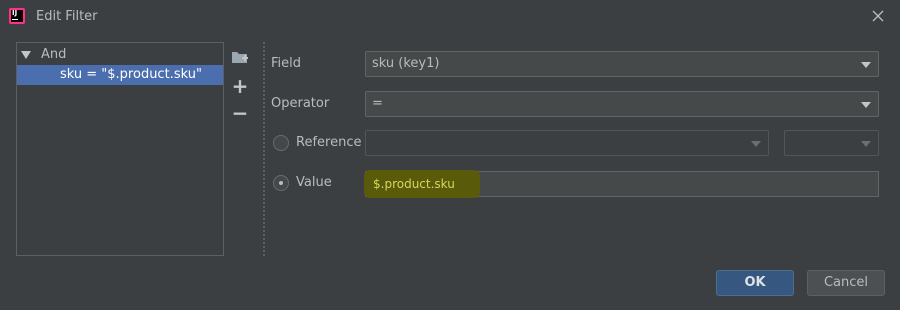 Image resolution: width=900 pixels, height=310 pixels. Describe the element at coordinates (26, 55) in the screenshot. I see `expand-arrow-icon` at that location.